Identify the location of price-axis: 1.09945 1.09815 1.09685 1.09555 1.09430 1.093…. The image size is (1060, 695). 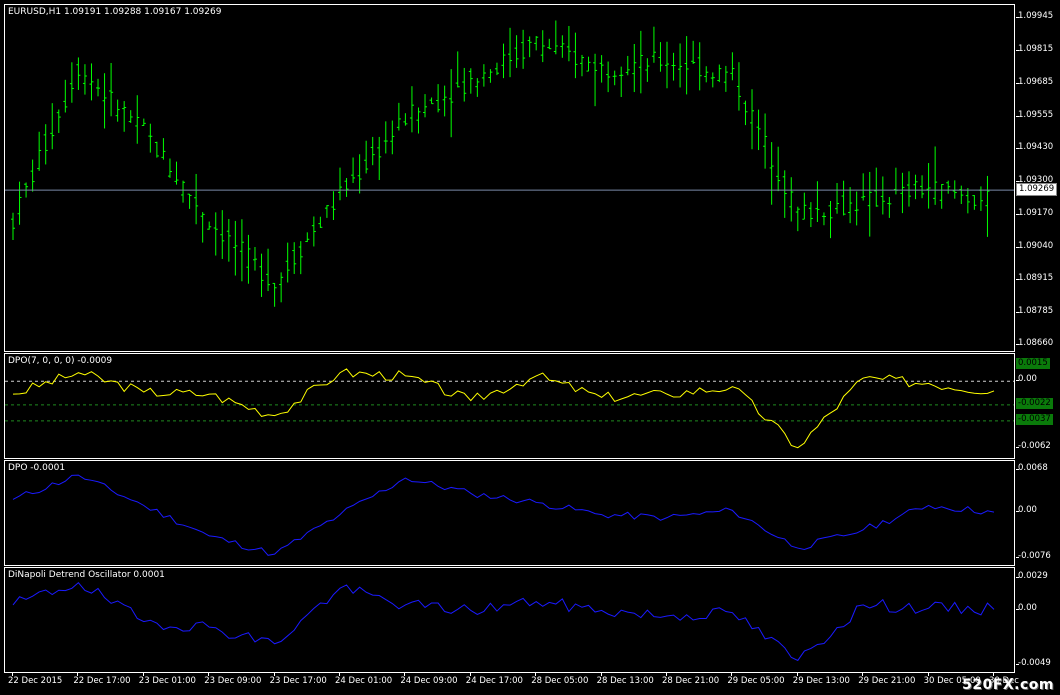
(1038, 178).